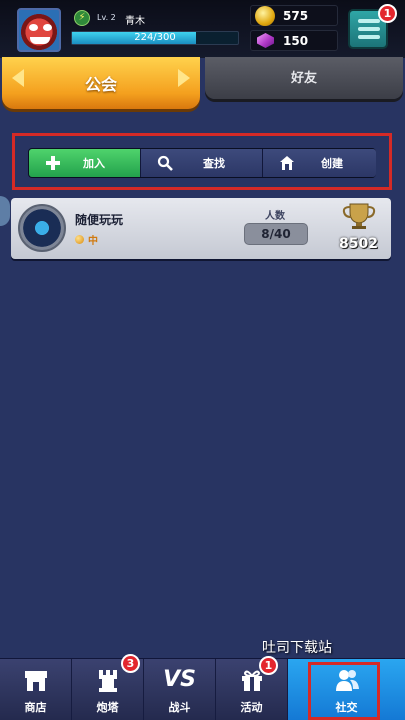  What do you see at coordinates (39, 30) in the screenshot?
I see `player-avatar` at bounding box center [39, 30].